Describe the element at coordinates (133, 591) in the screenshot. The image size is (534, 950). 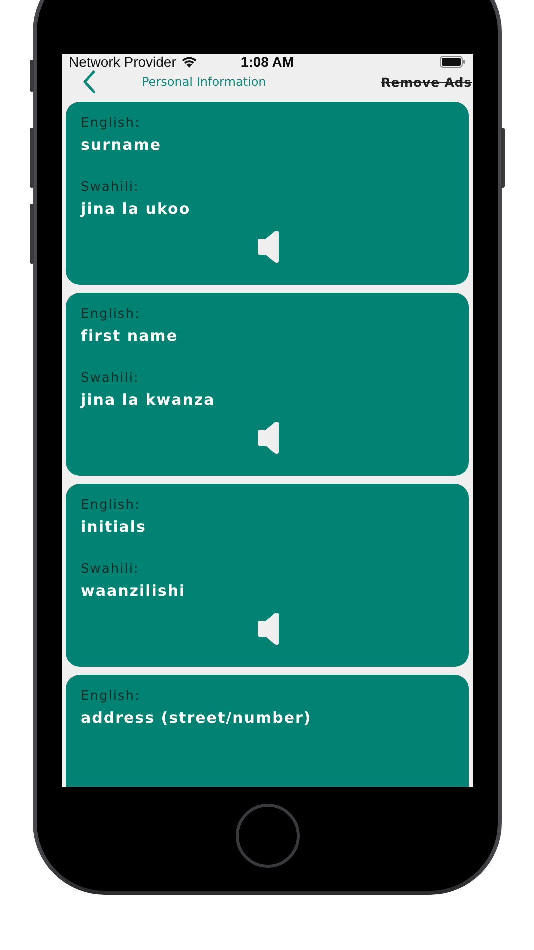
I see `swahili-text: waanzilishi` at that location.